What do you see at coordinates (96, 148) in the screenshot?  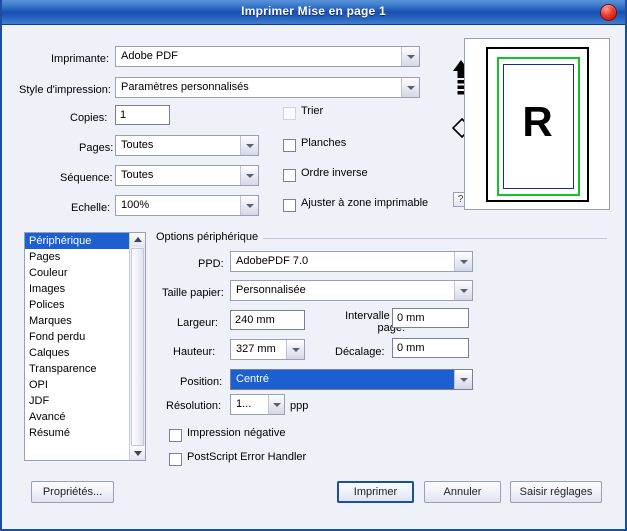 I see `pages-label: Pages:` at bounding box center [96, 148].